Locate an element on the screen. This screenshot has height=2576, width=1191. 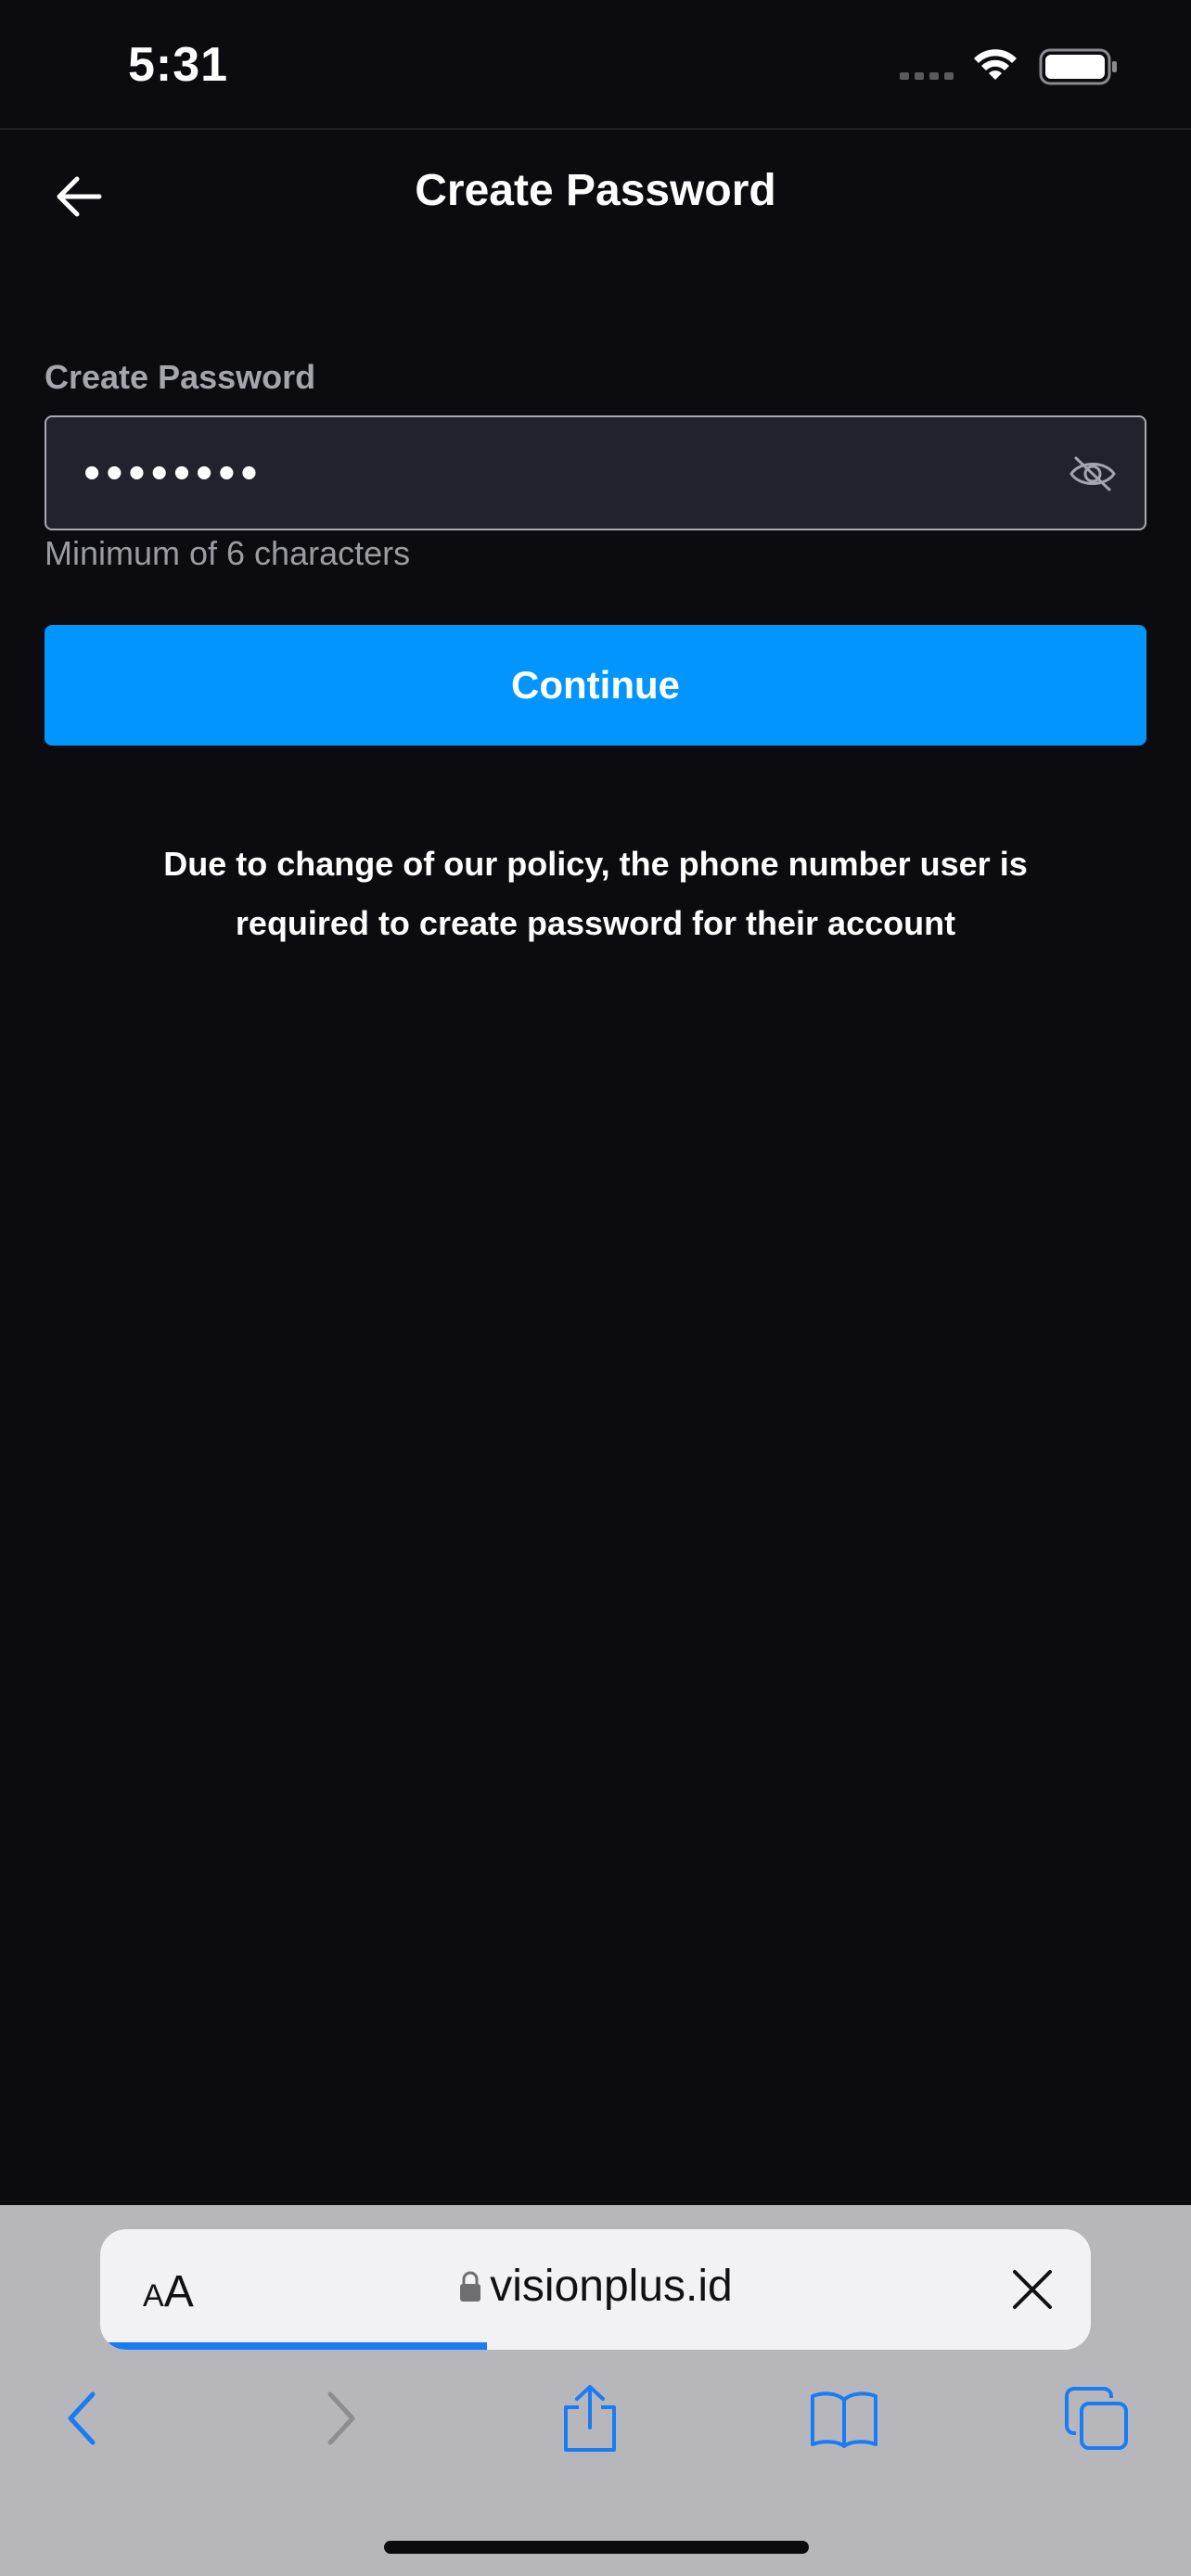
eye-off-icon is located at coordinates (1093, 474).